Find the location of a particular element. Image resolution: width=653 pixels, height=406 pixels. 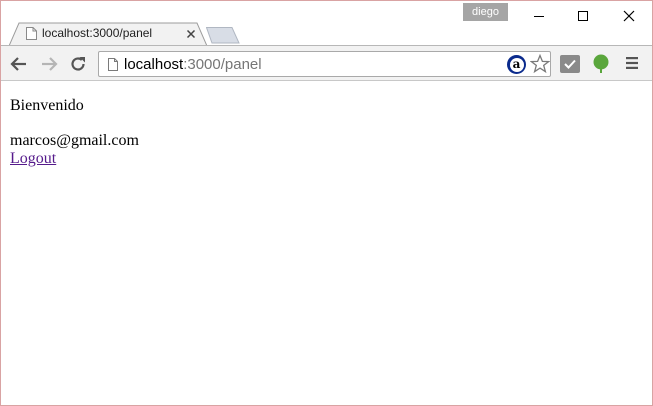

toolbar: localhost:3000/panel a is located at coordinates (326, 63).